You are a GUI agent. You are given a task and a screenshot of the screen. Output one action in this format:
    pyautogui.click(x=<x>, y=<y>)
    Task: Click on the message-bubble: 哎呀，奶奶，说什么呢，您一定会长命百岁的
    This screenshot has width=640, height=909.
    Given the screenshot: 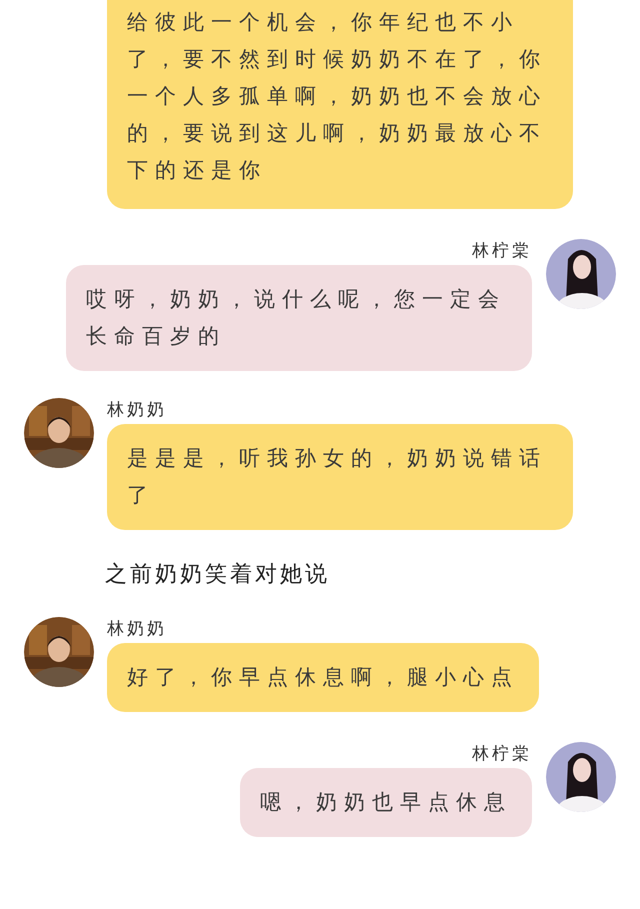 What is the action you would take?
    pyautogui.click(x=299, y=318)
    